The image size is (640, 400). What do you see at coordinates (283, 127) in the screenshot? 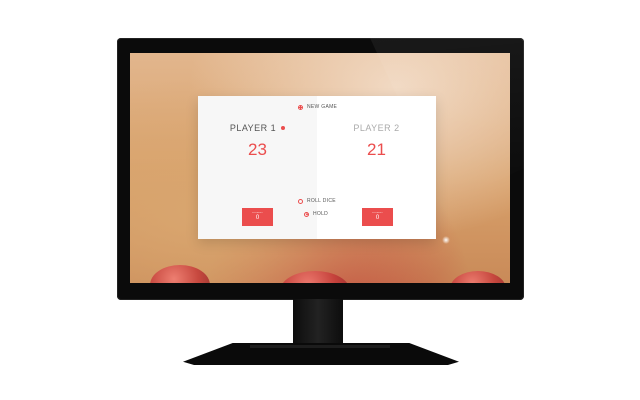
I see `active-player-dot` at bounding box center [283, 127].